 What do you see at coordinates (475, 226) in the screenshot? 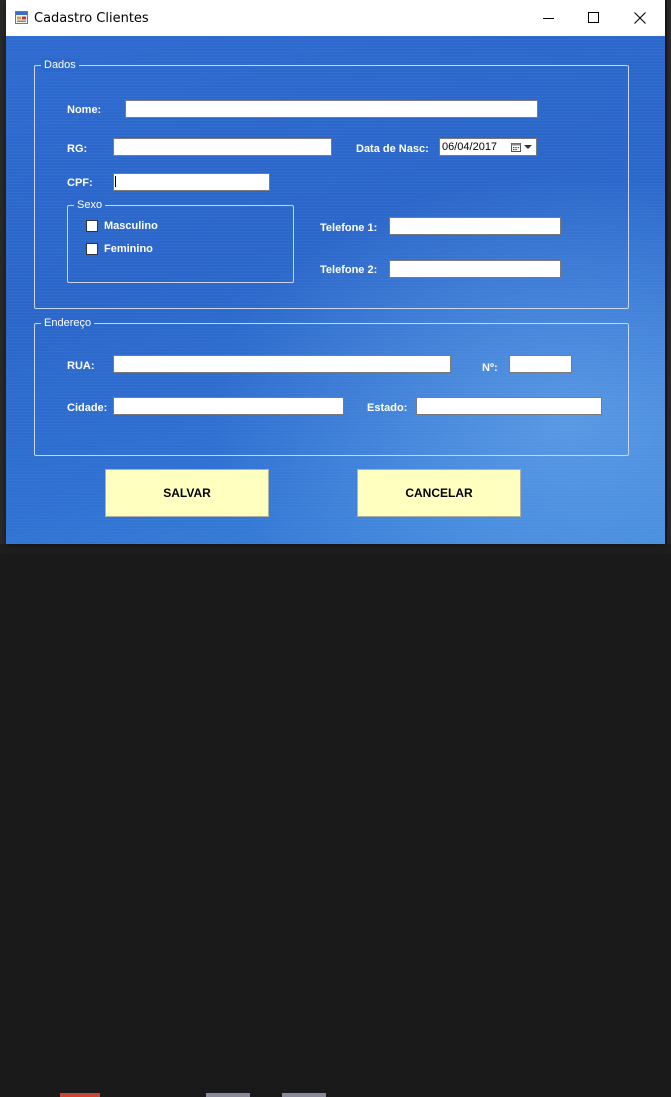
I see `telefone1-field` at bounding box center [475, 226].